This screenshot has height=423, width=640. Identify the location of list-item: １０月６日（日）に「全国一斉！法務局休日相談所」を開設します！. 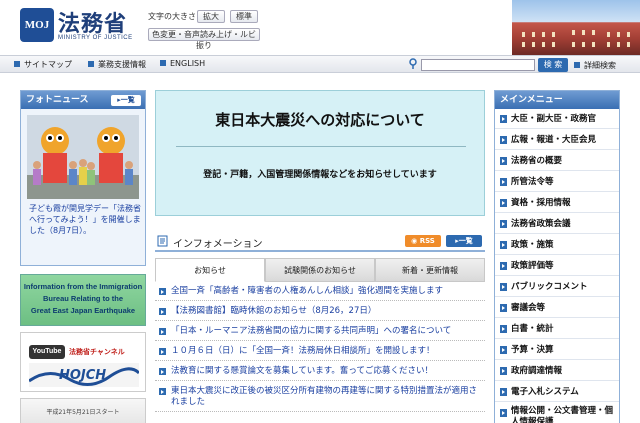
(320, 352).